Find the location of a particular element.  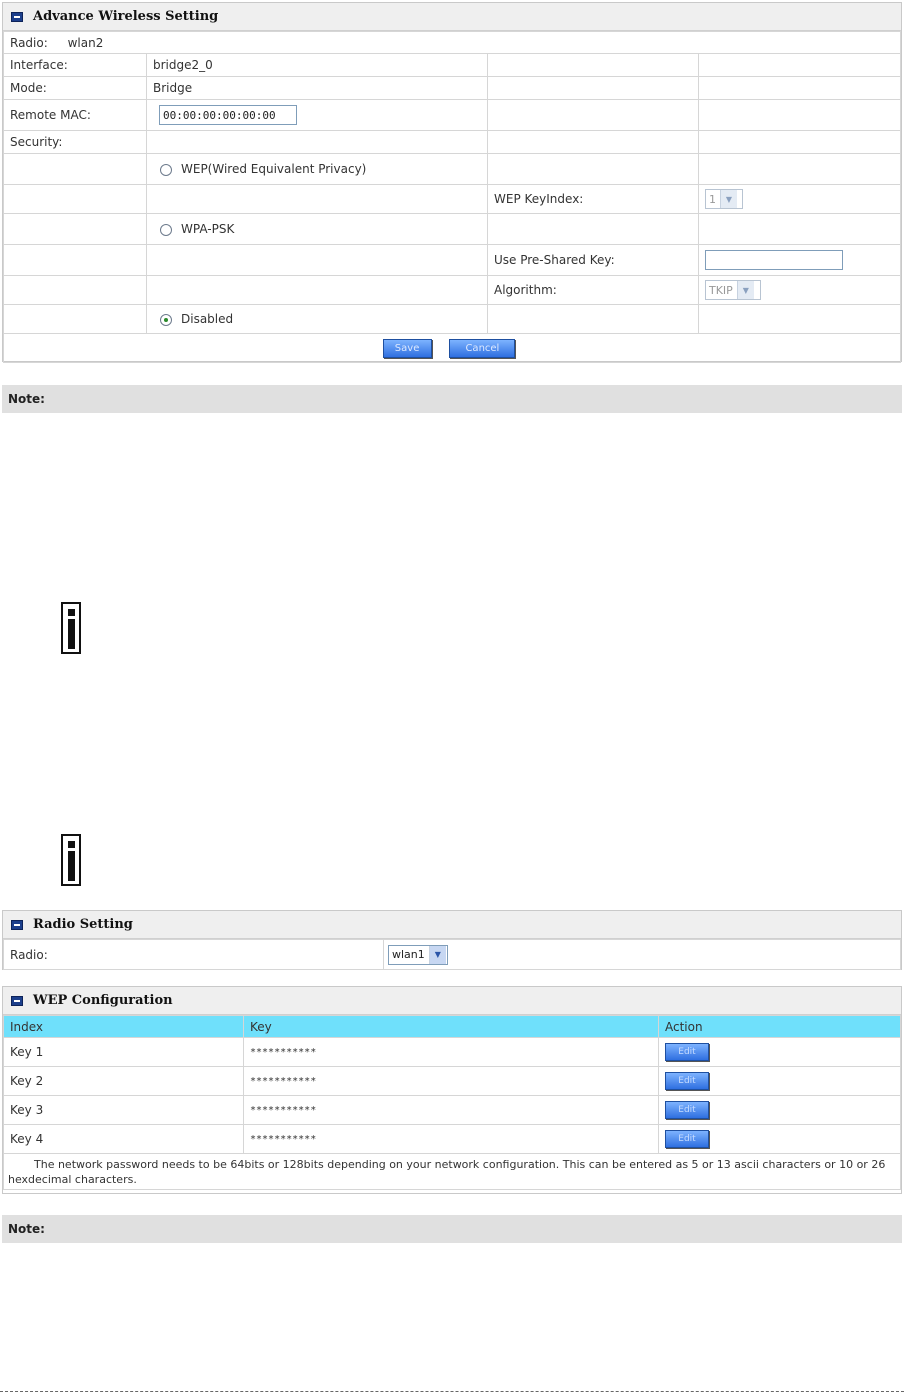

algorithm-value: TKIP is located at coordinates (721, 290).